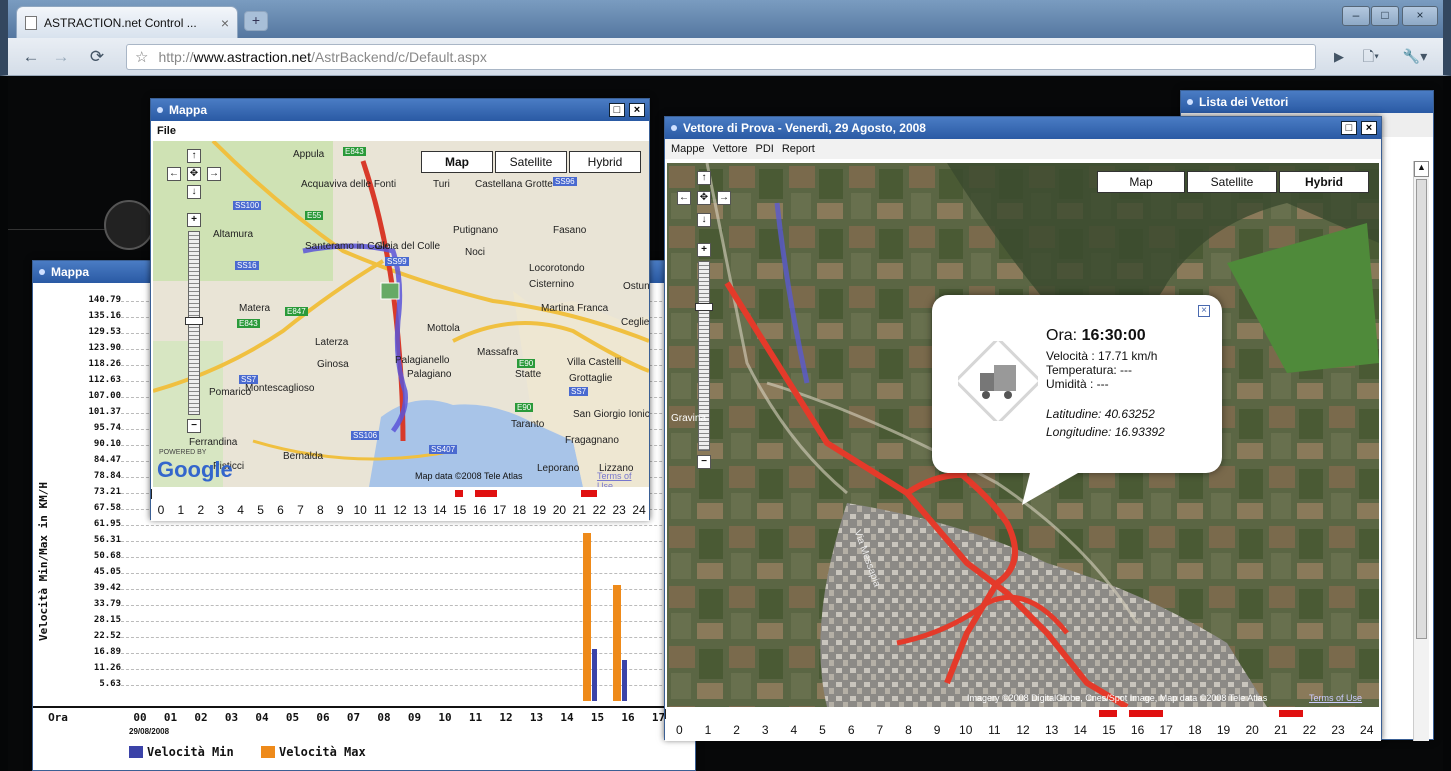  What do you see at coordinates (765, 149) in the screenshot?
I see `menu-pdi: PDI` at bounding box center [765, 149].